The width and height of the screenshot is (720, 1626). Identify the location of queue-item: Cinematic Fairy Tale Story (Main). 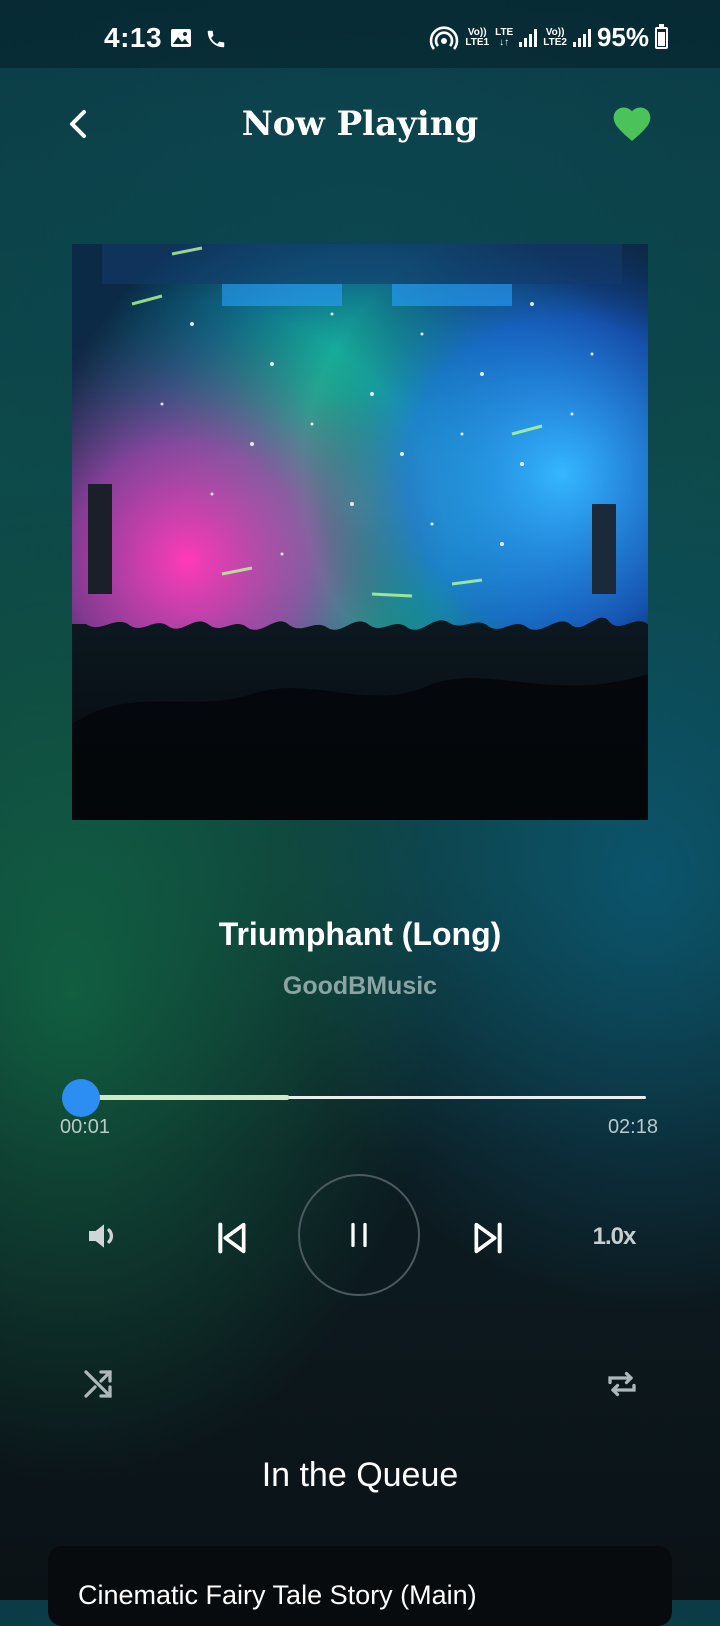
(360, 1586).